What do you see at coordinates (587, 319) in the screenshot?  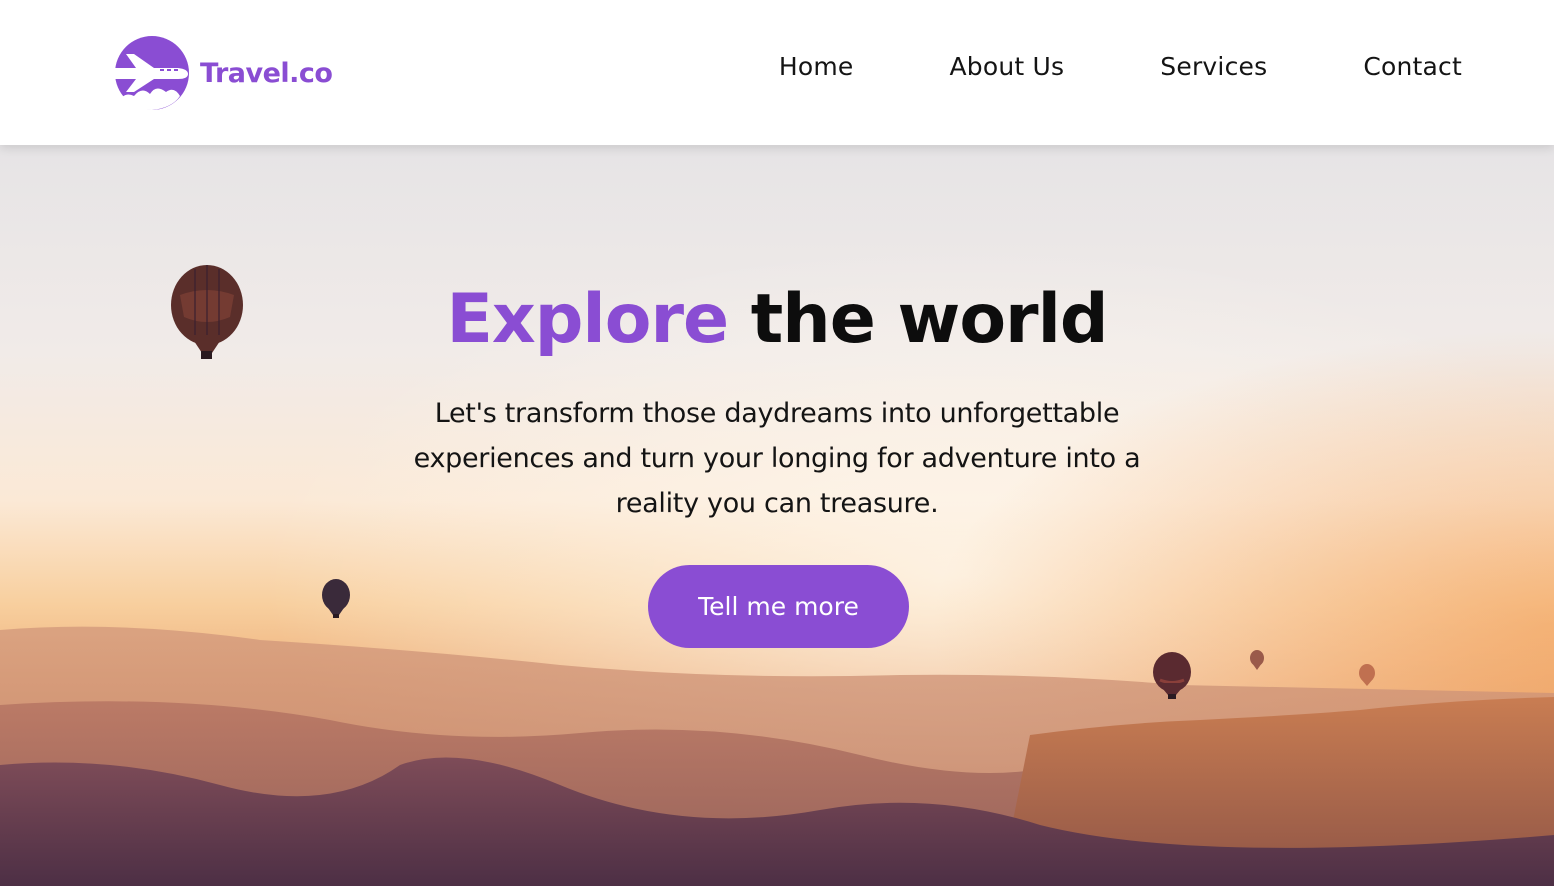 I see `headline-accent: Explore` at bounding box center [587, 319].